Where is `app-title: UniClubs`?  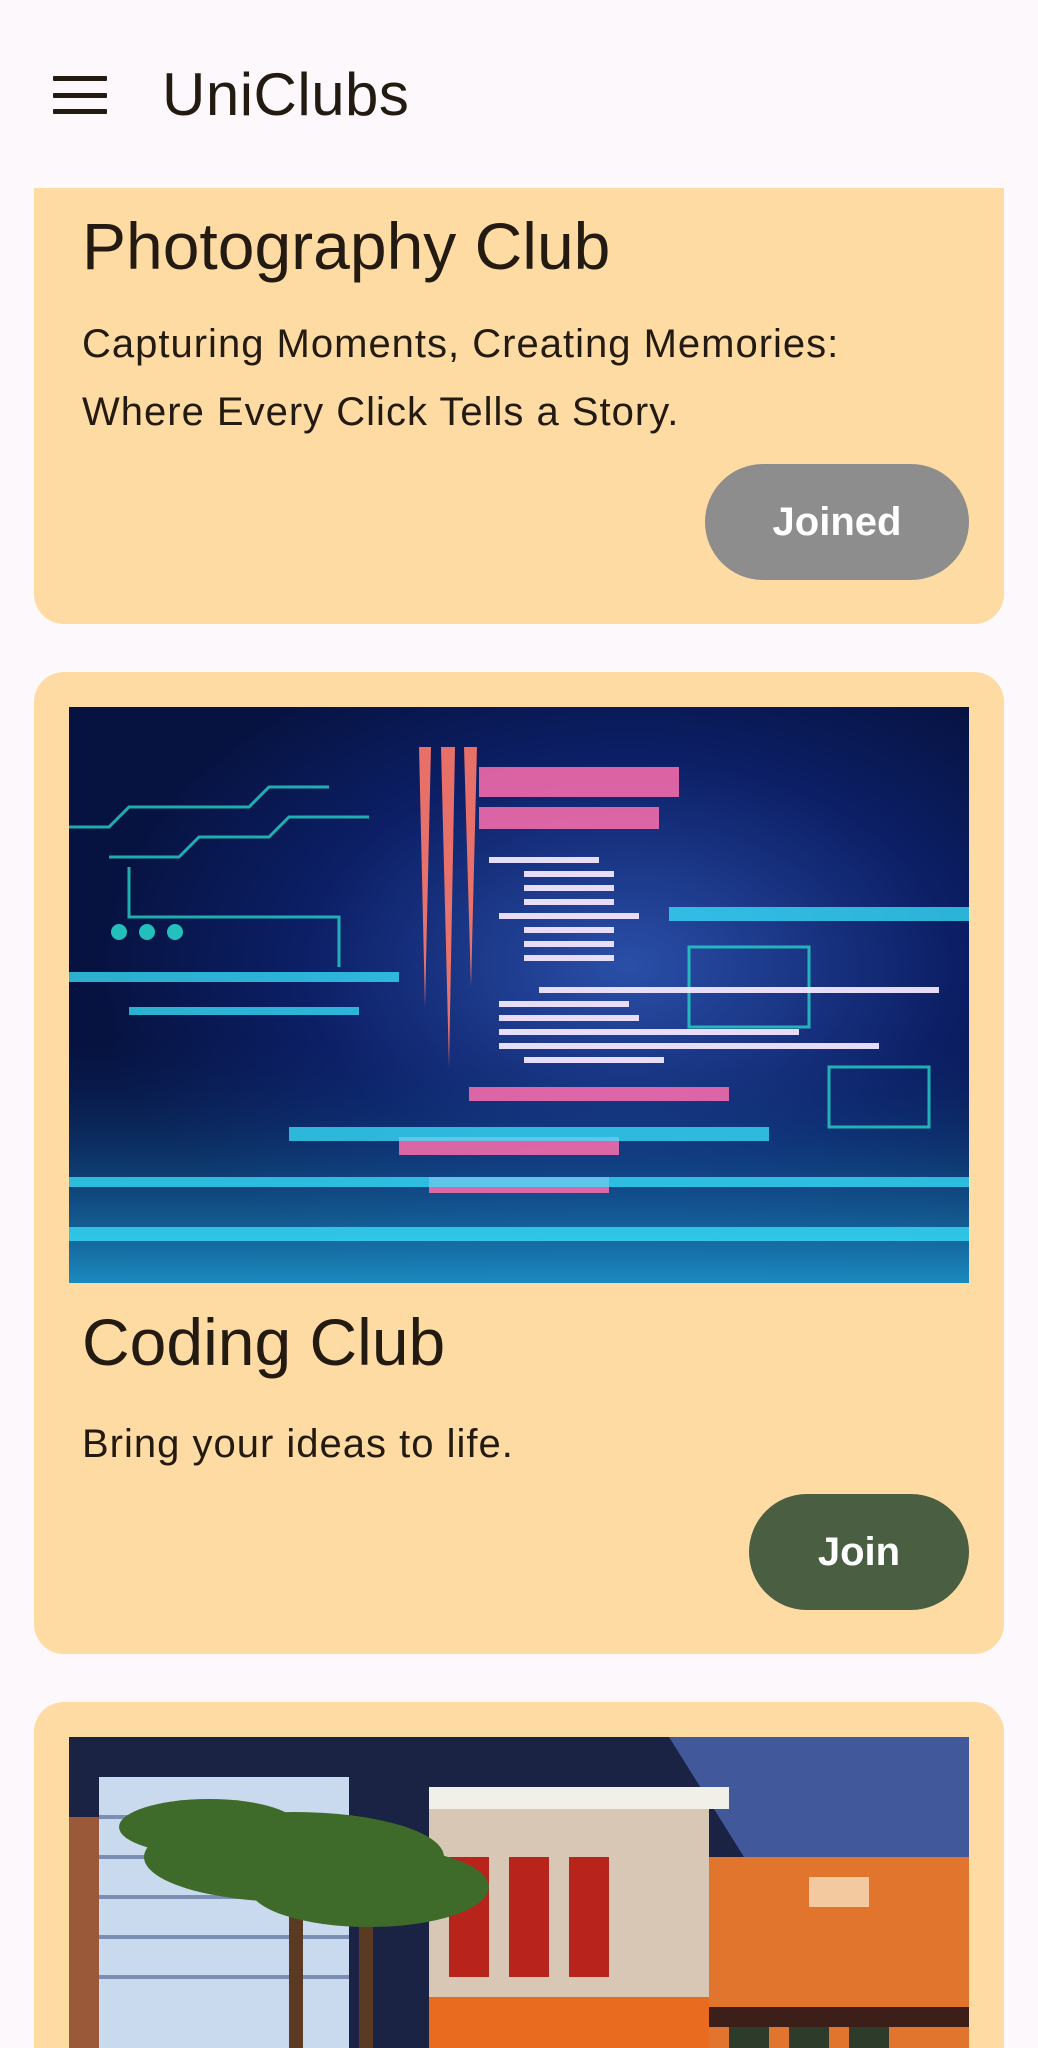
app-title: UniClubs is located at coordinates (286, 94).